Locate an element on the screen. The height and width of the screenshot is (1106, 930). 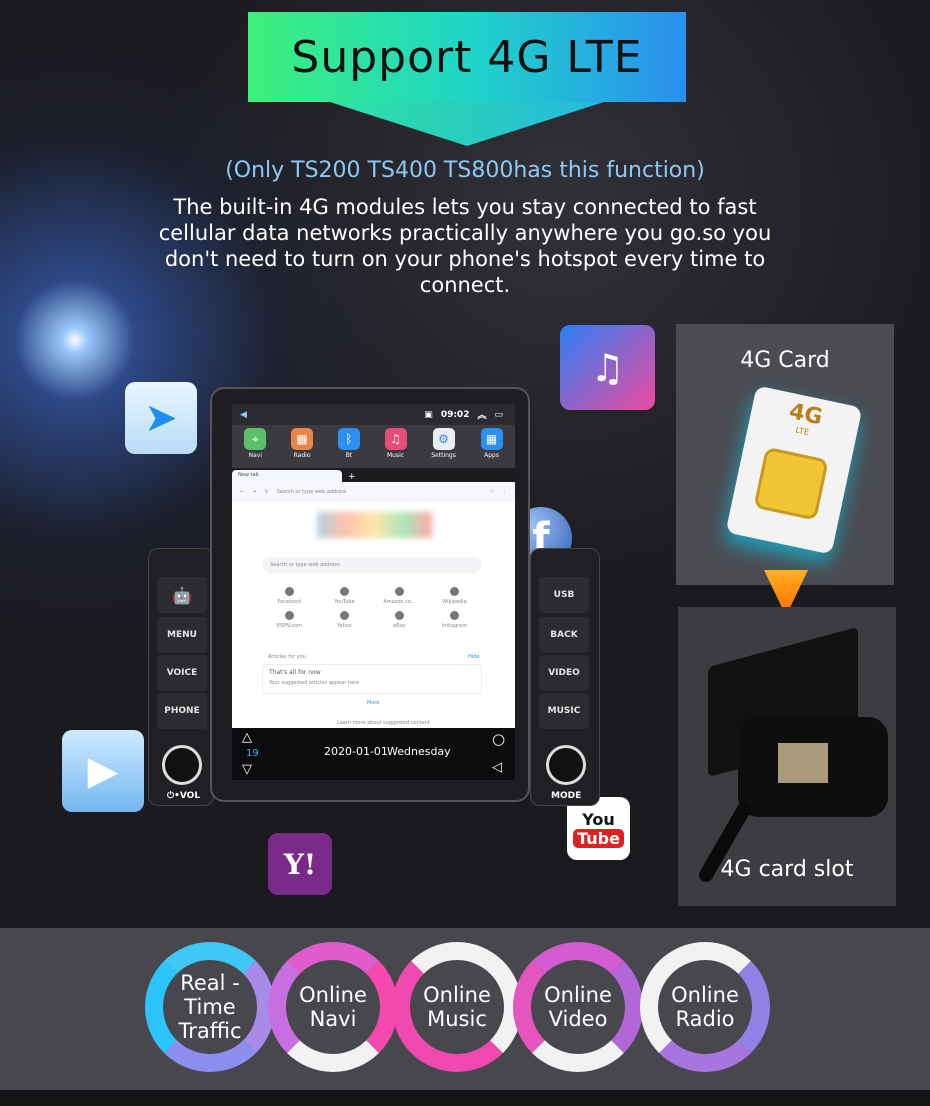
voice-key: VOICE is located at coordinates (182, 673).